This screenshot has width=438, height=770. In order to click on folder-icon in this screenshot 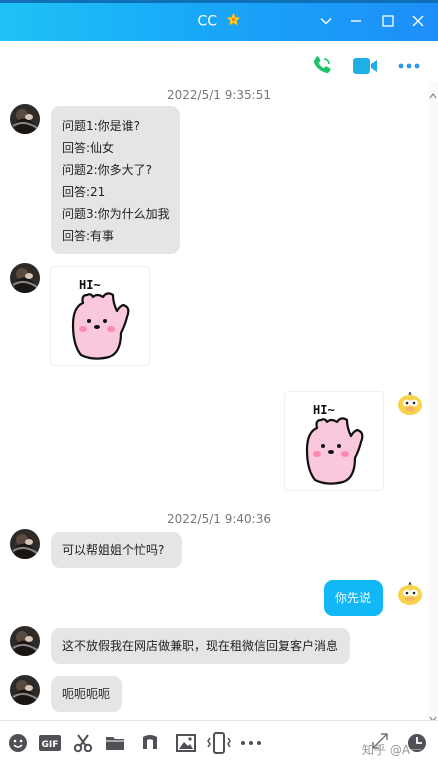, I will do `click(115, 743)`.